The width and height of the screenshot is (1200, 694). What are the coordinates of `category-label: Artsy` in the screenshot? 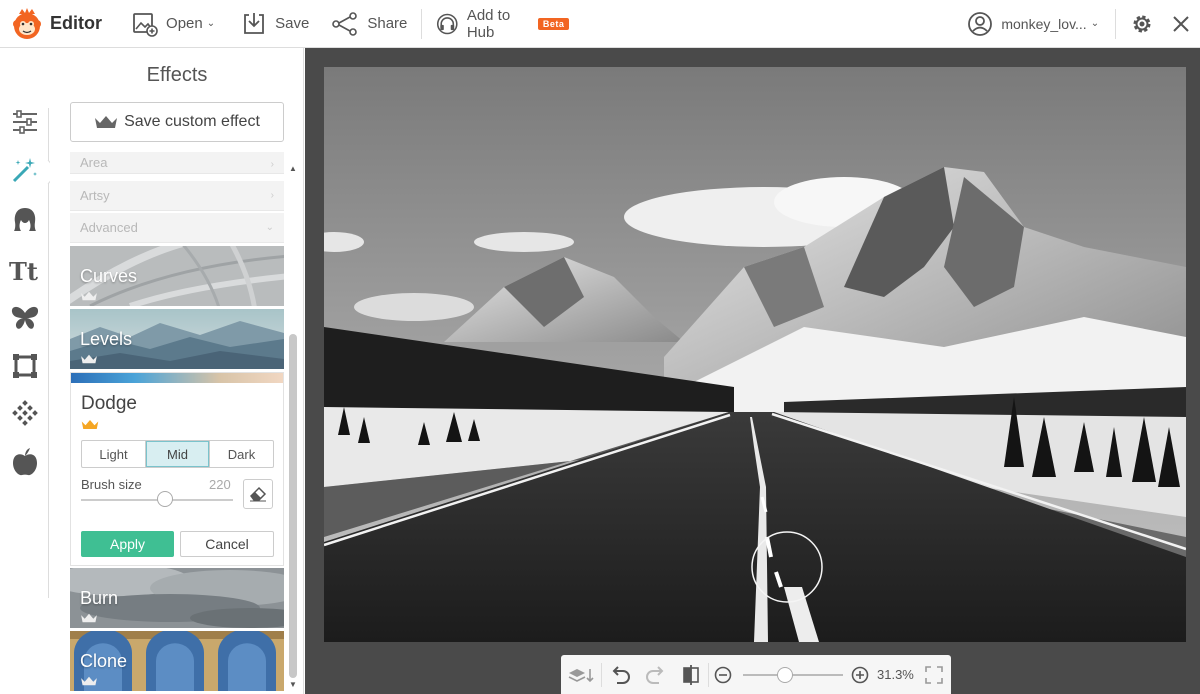 It's located at (95, 195).